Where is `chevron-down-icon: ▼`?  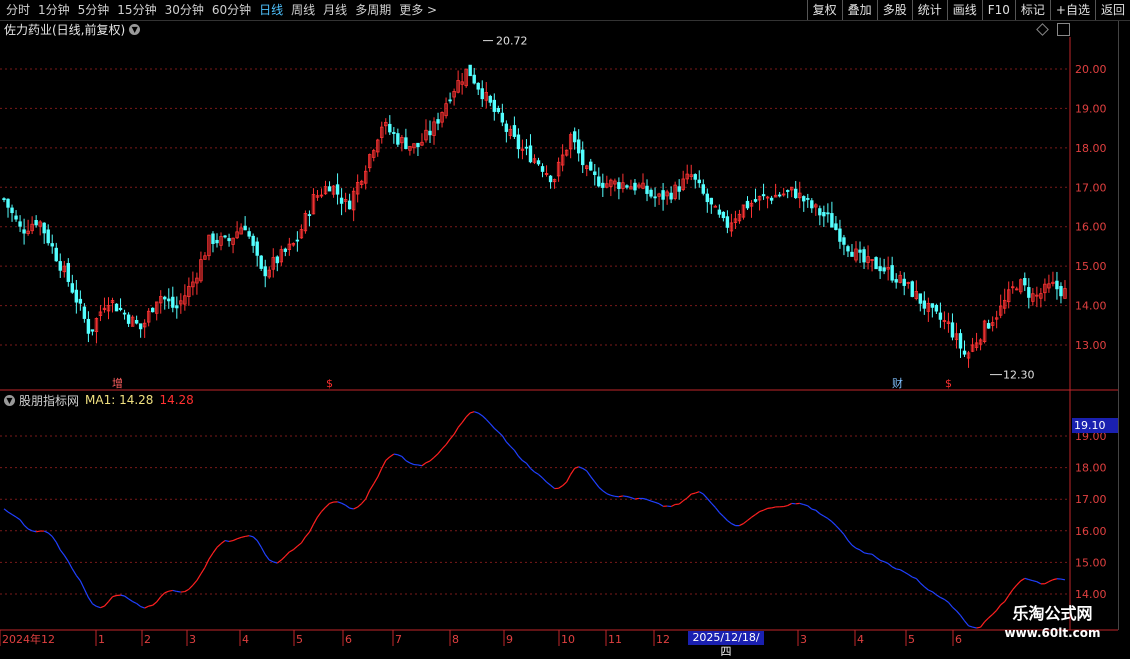
chevron-down-icon: ▼ is located at coordinates (9, 400).